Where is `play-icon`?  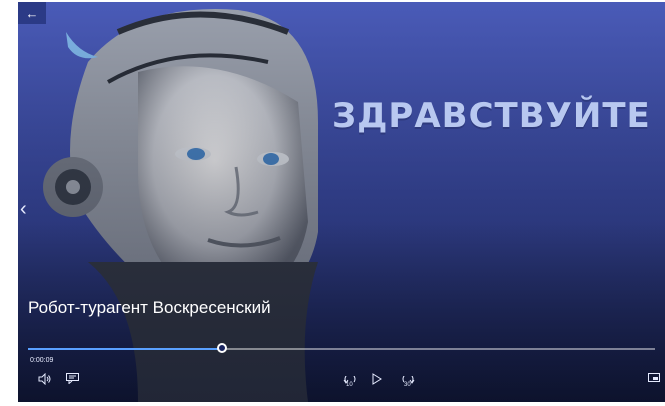 play-icon is located at coordinates (377, 379).